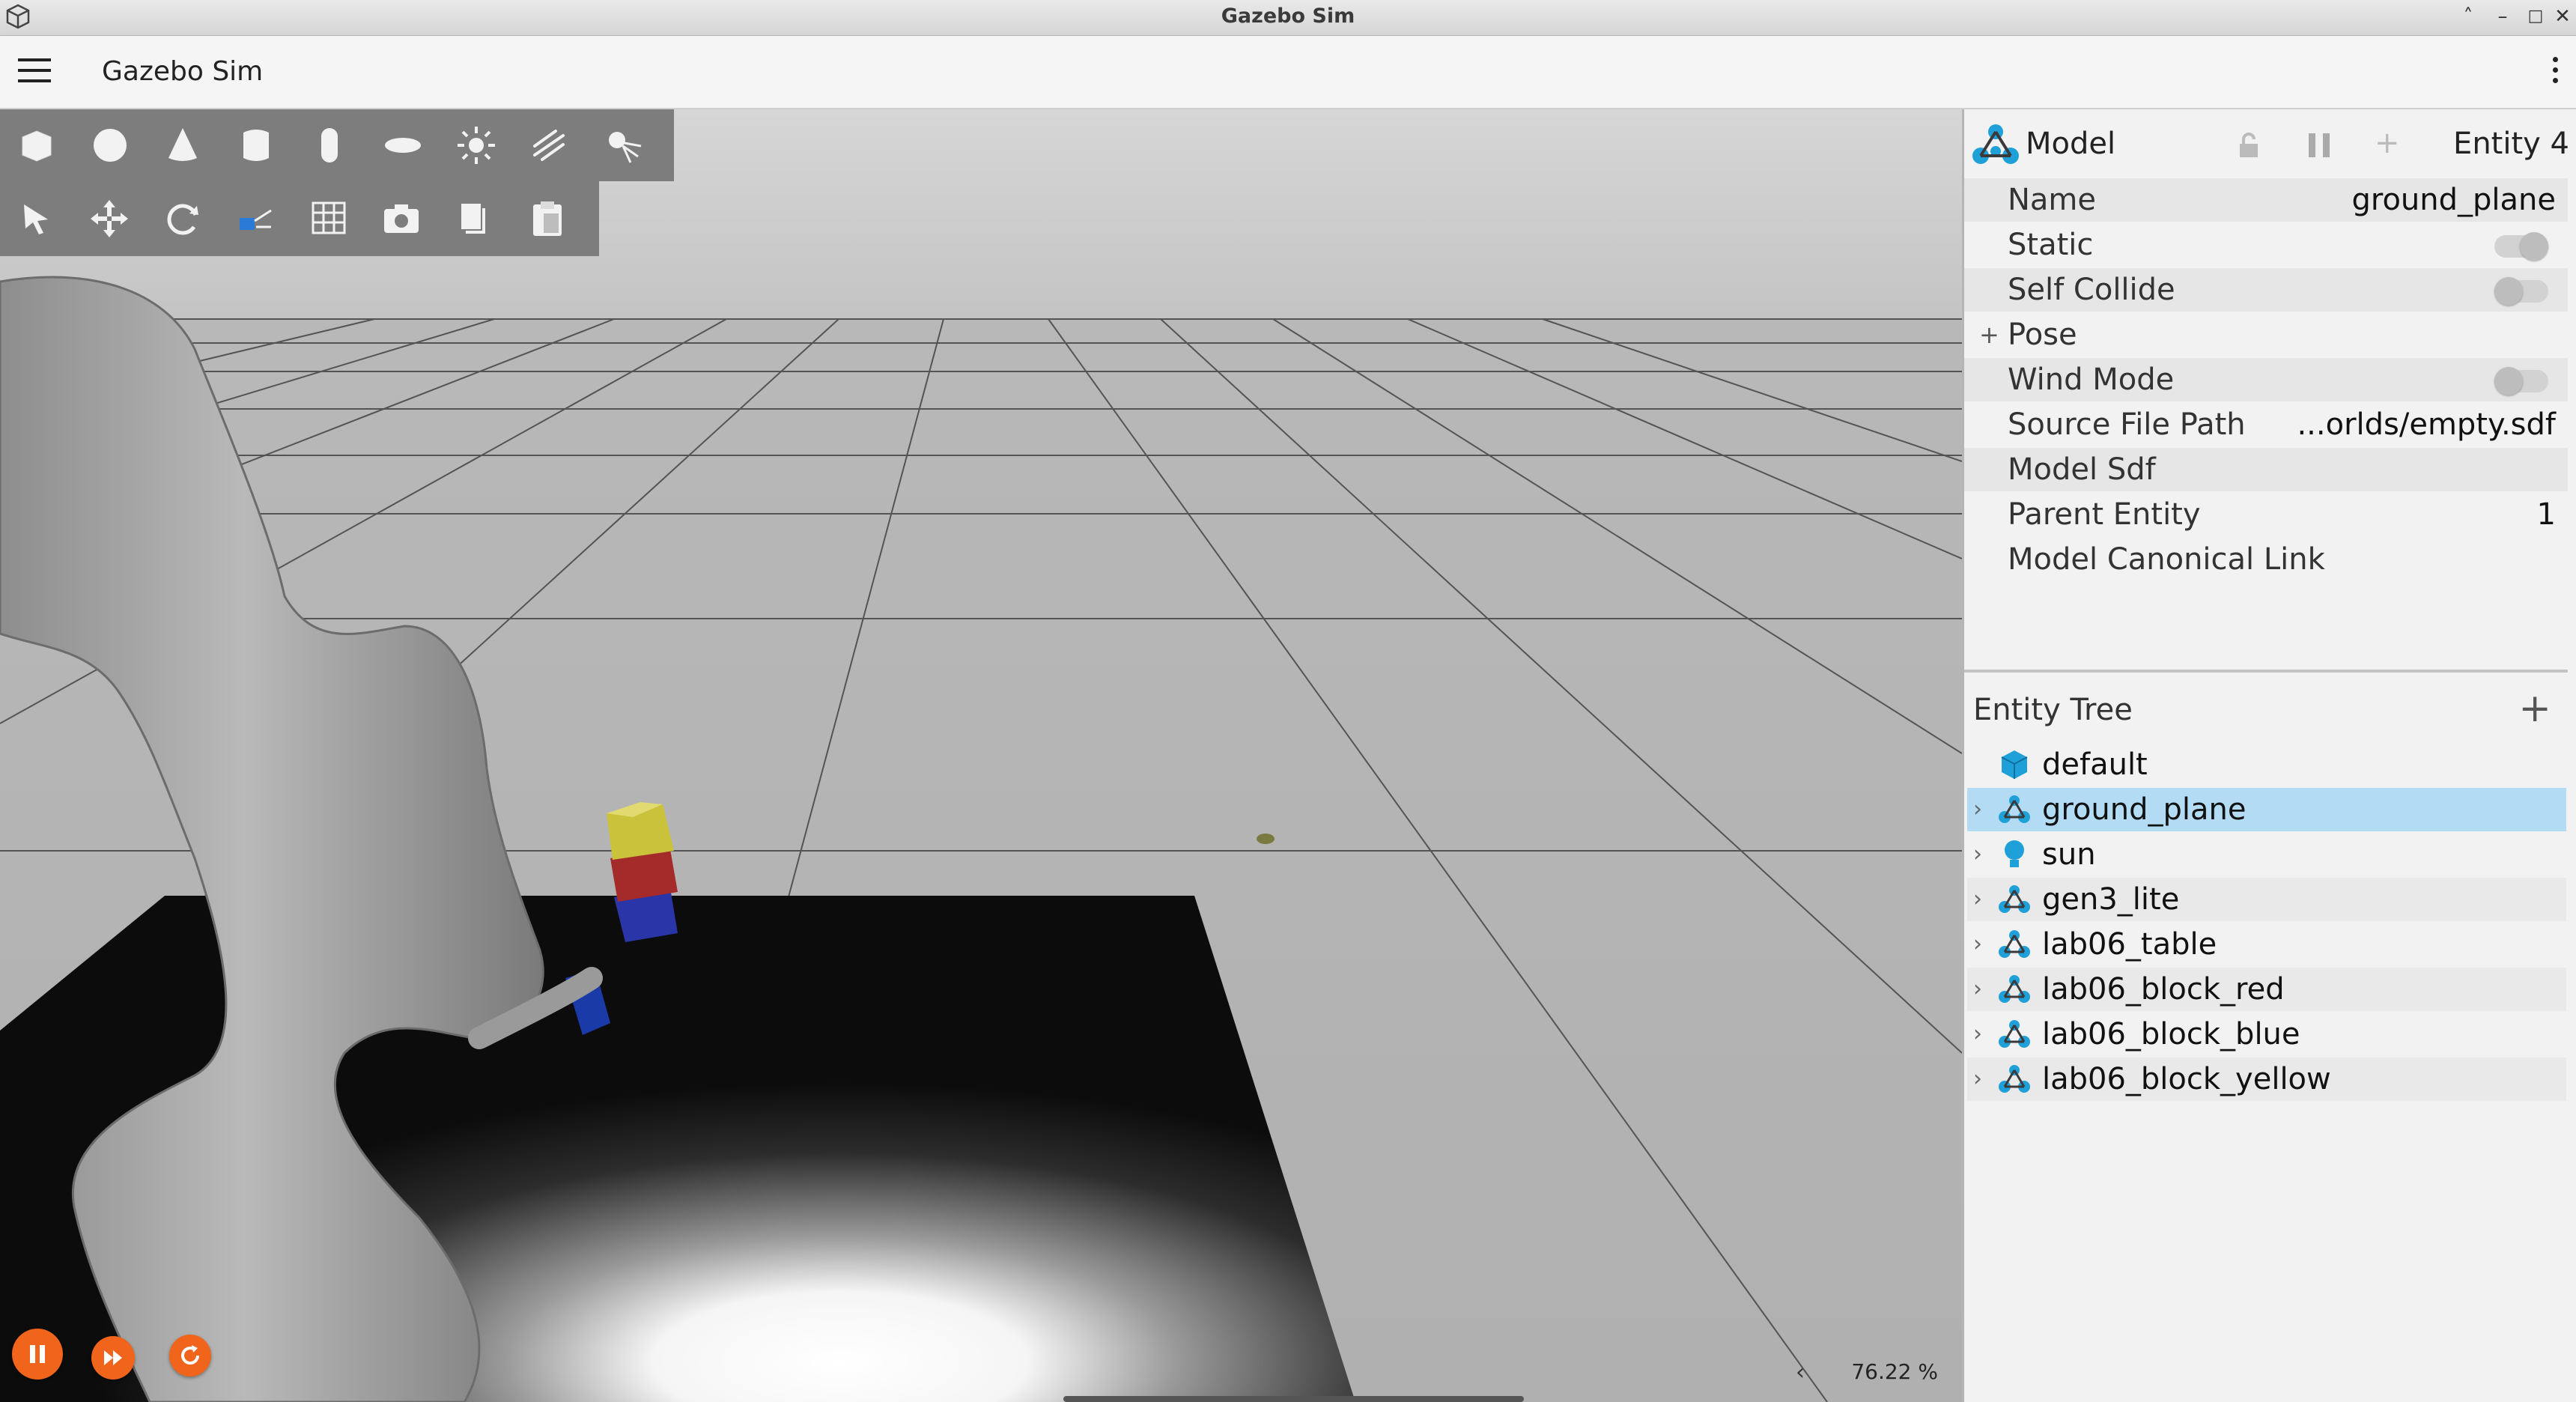 Image resolution: width=2576 pixels, height=1402 pixels. What do you see at coordinates (2266, 245) in the screenshot?
I see `prop-row-static: Static` at bounding box center [2266, 245].